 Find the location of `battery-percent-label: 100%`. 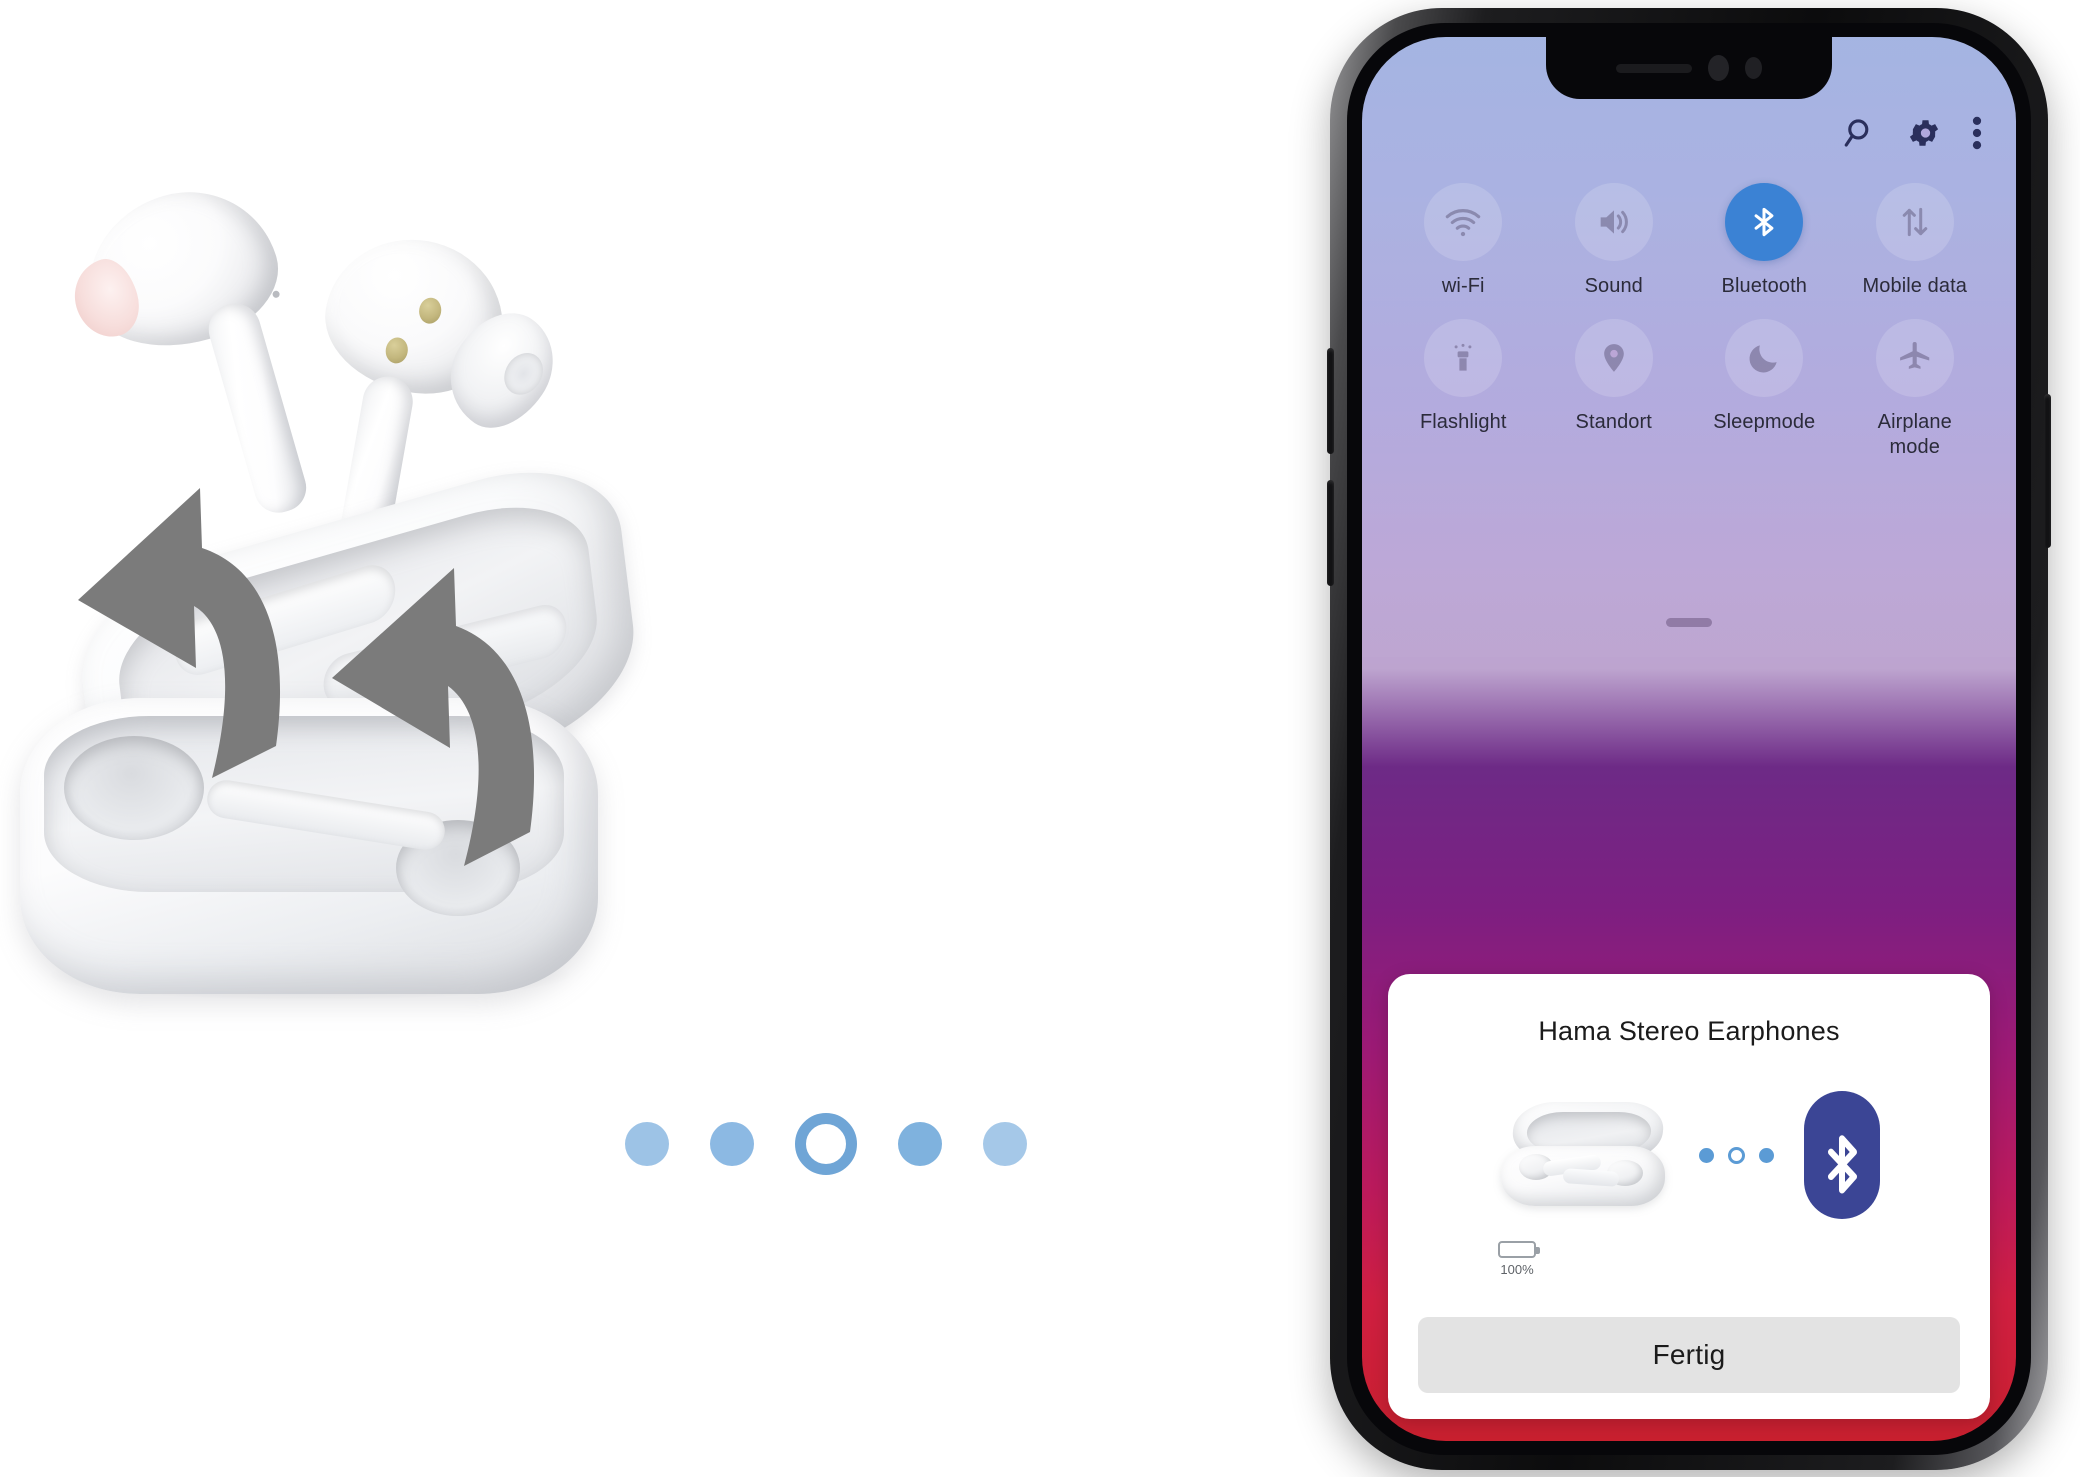

battery-percent-label: 100% is located at coordinates (1517, 1269).